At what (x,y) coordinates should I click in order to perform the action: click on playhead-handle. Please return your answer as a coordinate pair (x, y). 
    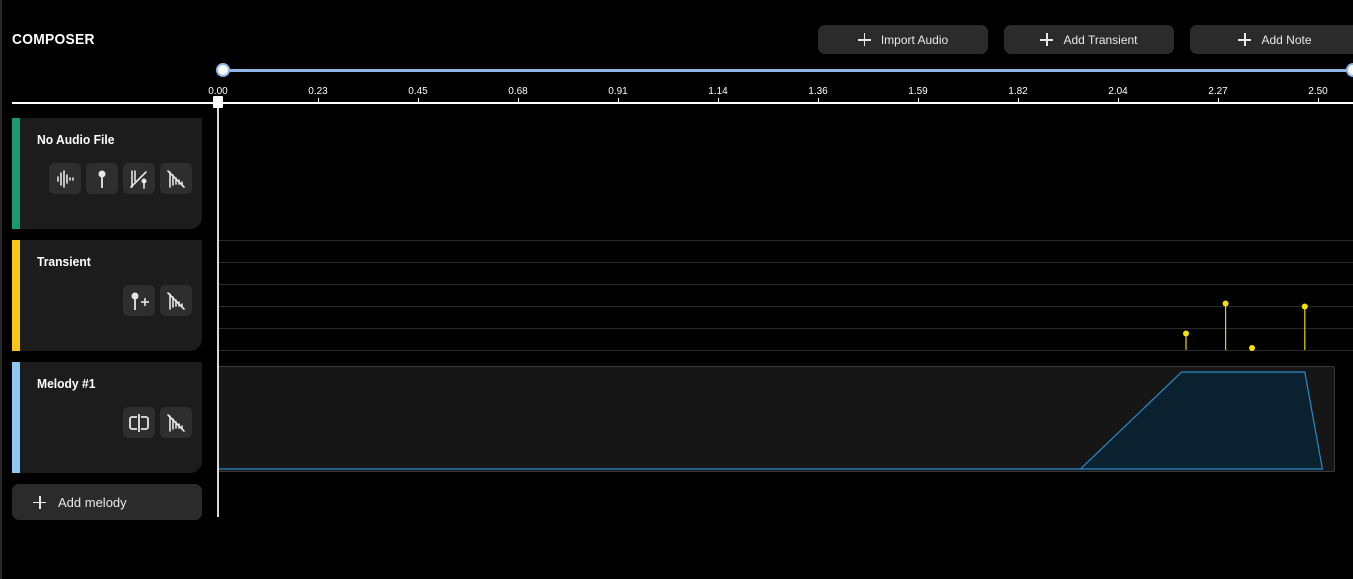
    Looking at the image, I should click on (218, 102).